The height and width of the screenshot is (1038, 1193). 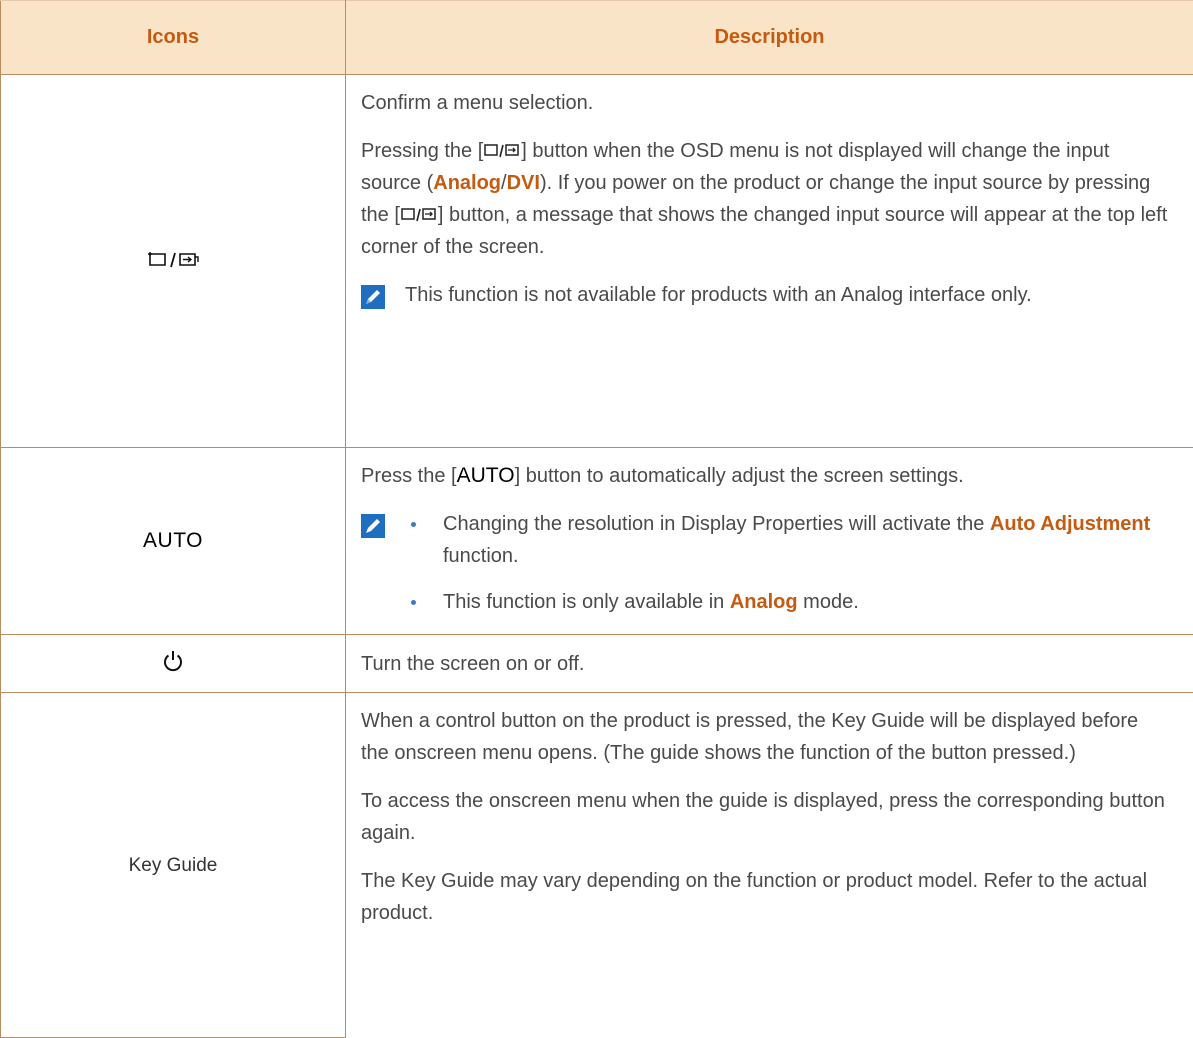 I want to click on auto-icon: AUTO, so click(x=173, y=540).